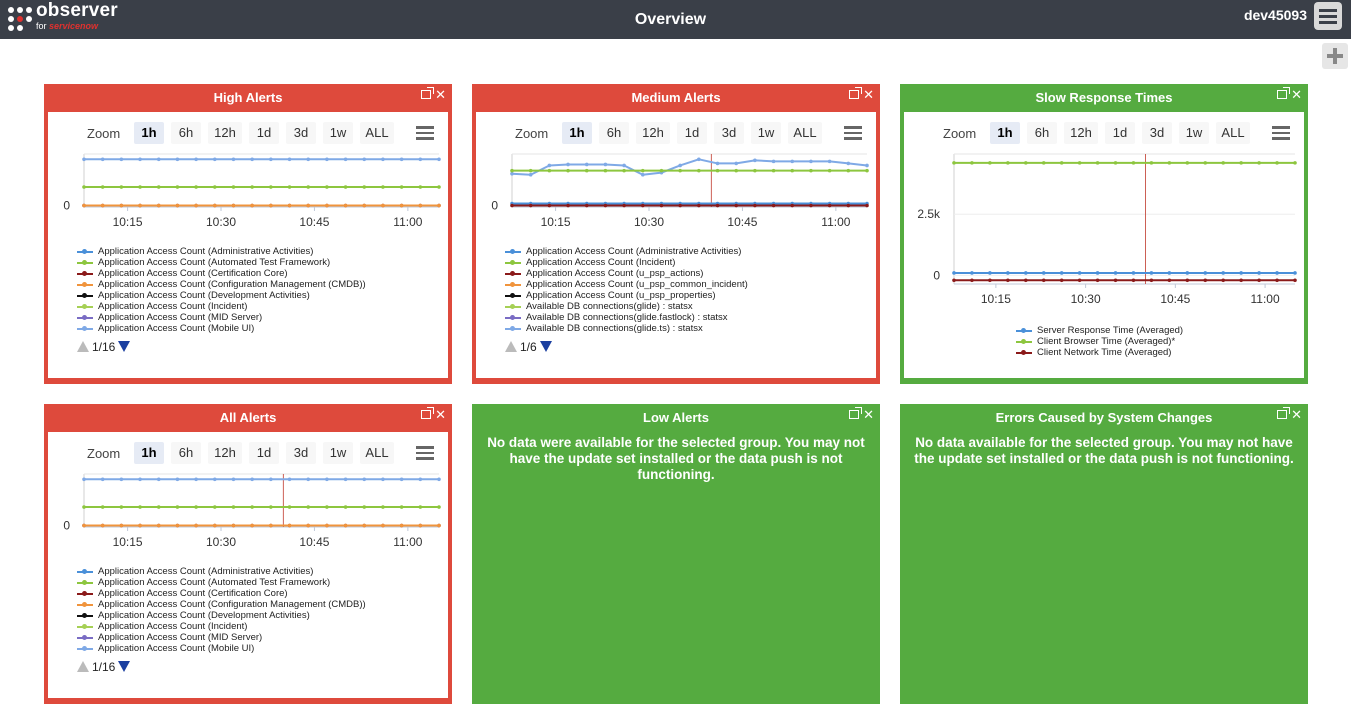 This screenshot has height=712, width=1351. I want to click on legend-item: Available DB connections(glide) : statsx, so click(626, 306).